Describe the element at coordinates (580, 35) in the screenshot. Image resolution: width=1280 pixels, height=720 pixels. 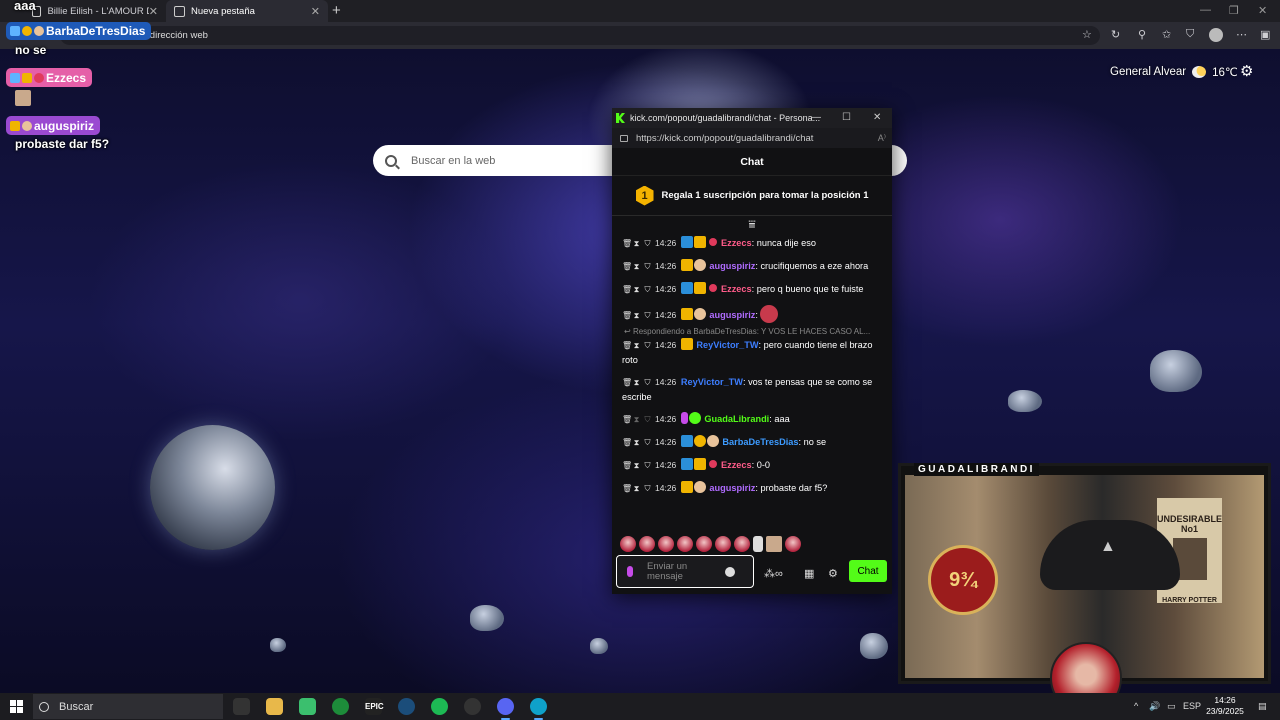
I see `address-input: r dirección web` at that location.